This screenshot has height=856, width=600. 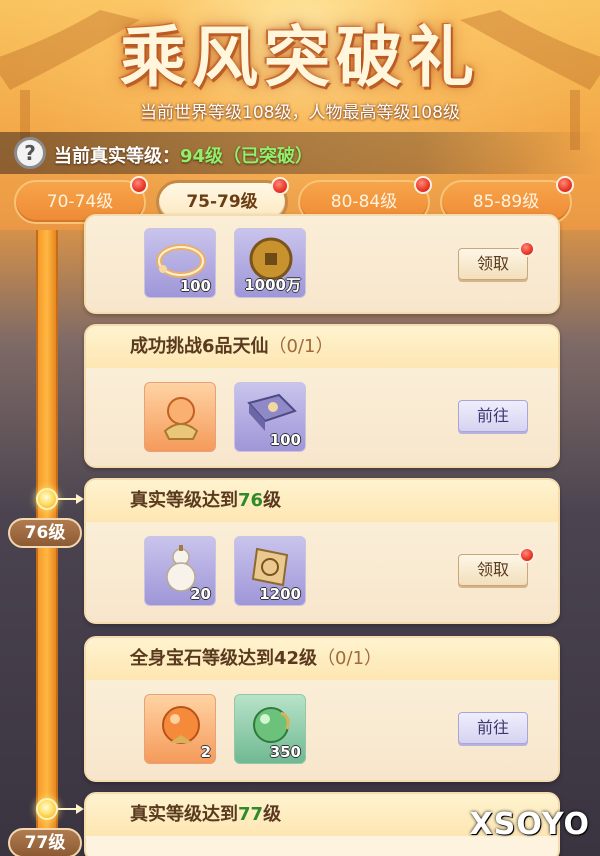 What do you see at coordinates (45, 533) in the screenshot?
I see `level-tag-76: 76级` at bounding box center [45, 533].